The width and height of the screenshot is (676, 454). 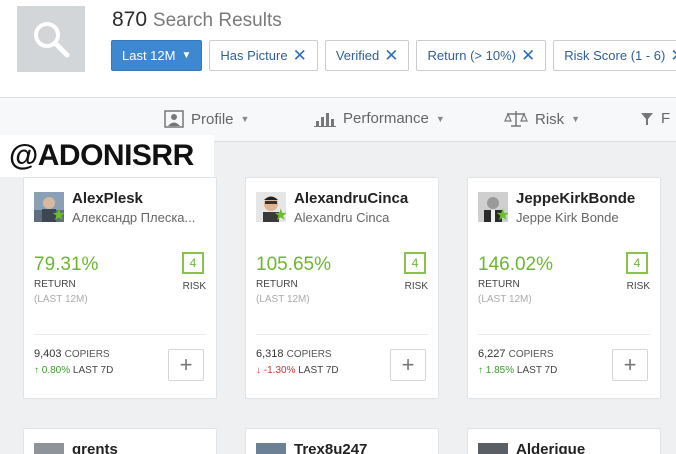 I want to click on search-button, so click(x=51, y=39).